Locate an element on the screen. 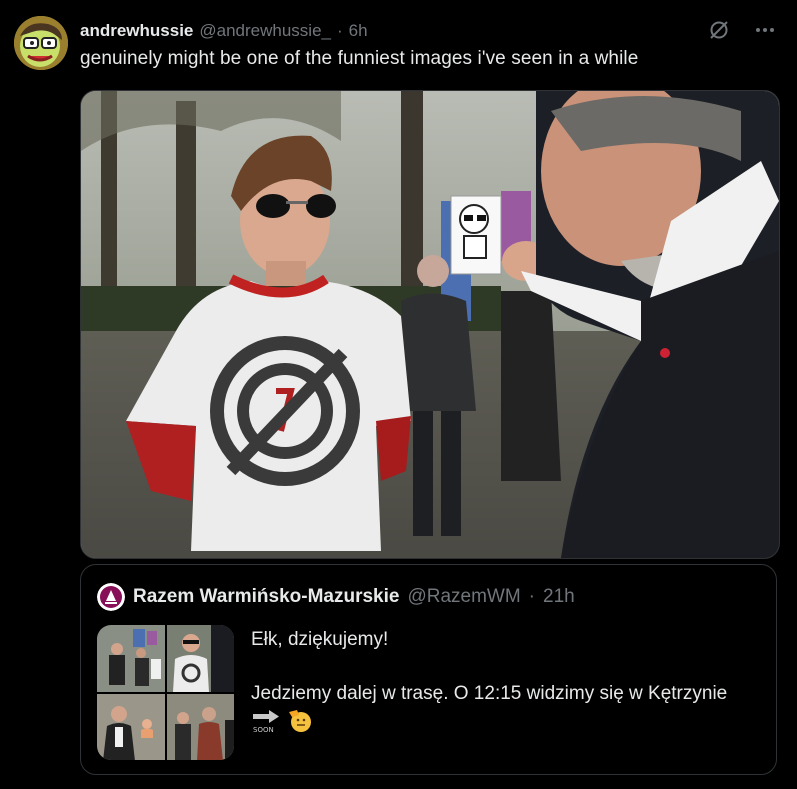  quoted-author-name: Razem Warmińsko-Mazurskie is located at coordinates (266, 597).